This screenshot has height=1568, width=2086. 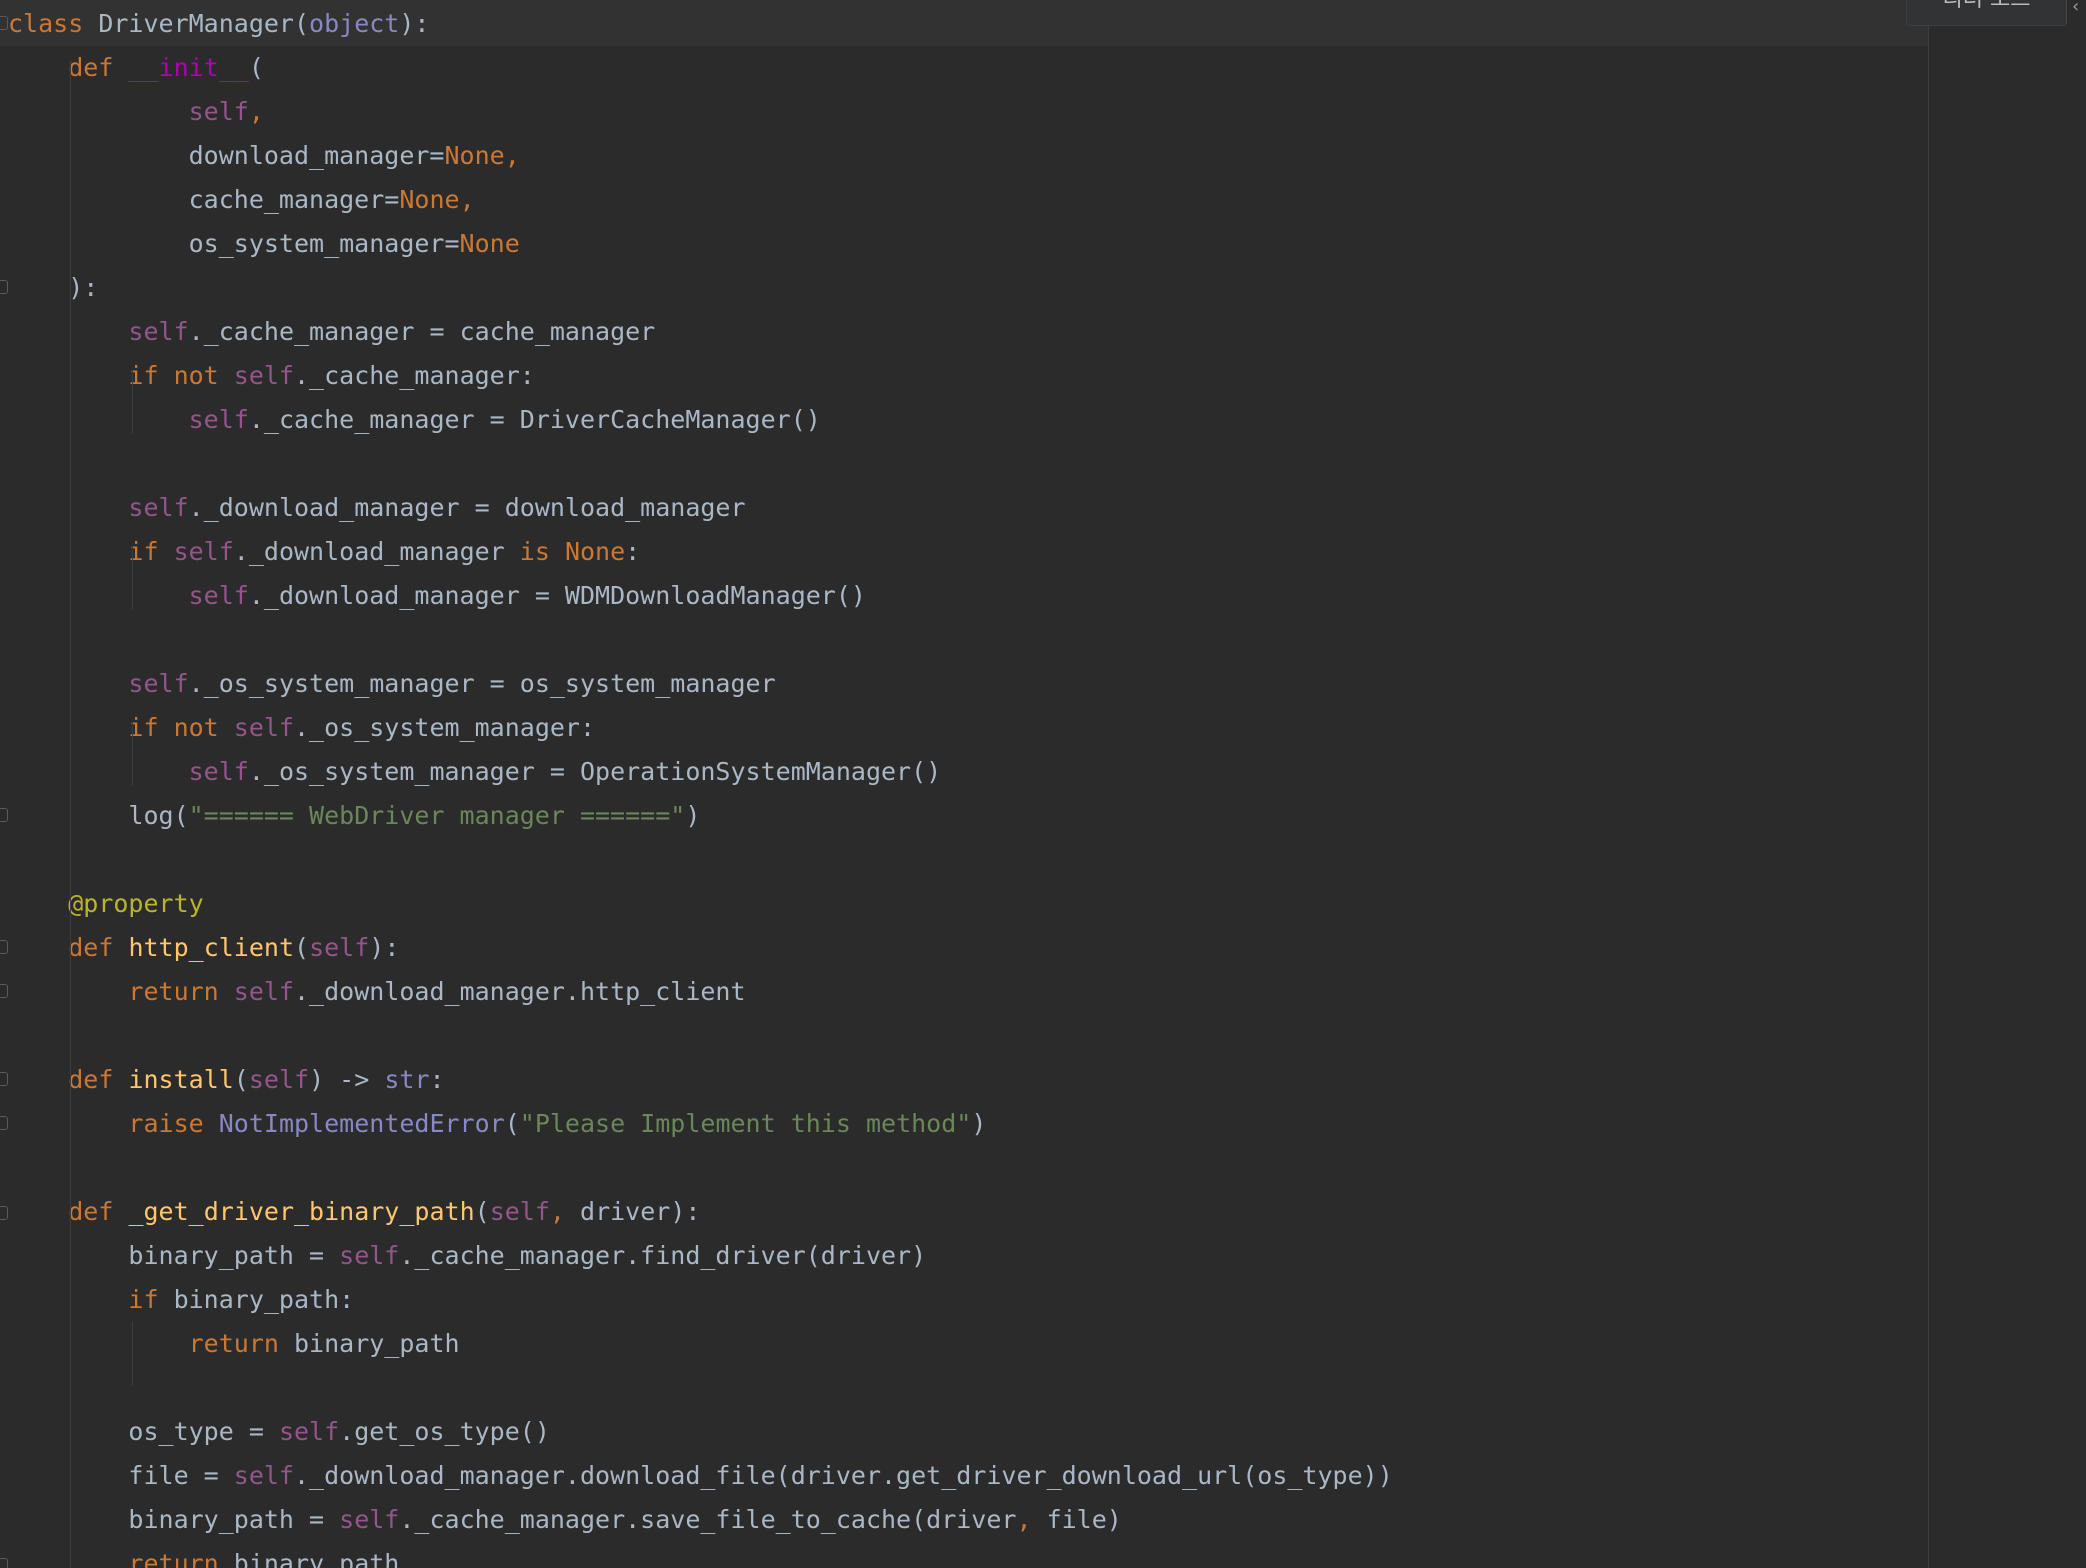 What do you see at coordinates (437, 815) in the screenshot?
I see `string-token: "====== WebDriver manager ======"` at bounding box center [437, 815].